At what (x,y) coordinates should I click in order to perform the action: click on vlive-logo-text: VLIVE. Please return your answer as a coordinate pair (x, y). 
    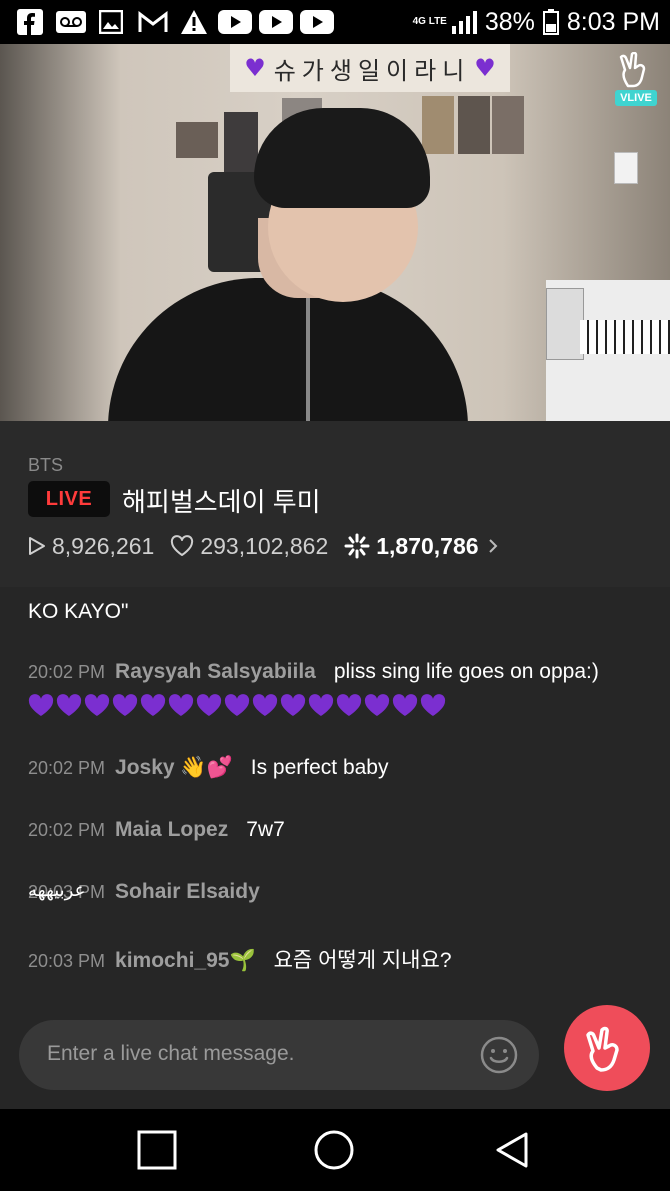
    Looking at the image, I should click on (636, 98).